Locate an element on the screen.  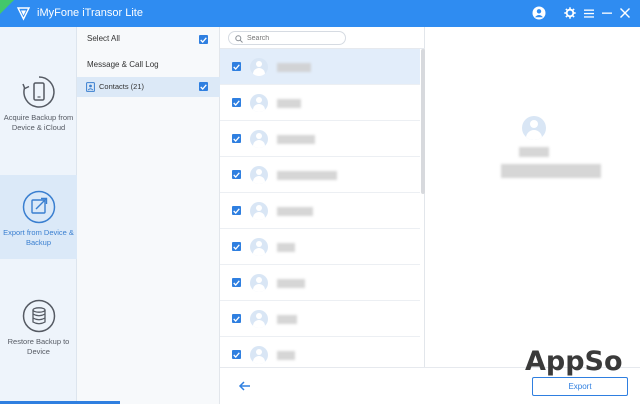
close-icon is located at coordinates (625, 13).